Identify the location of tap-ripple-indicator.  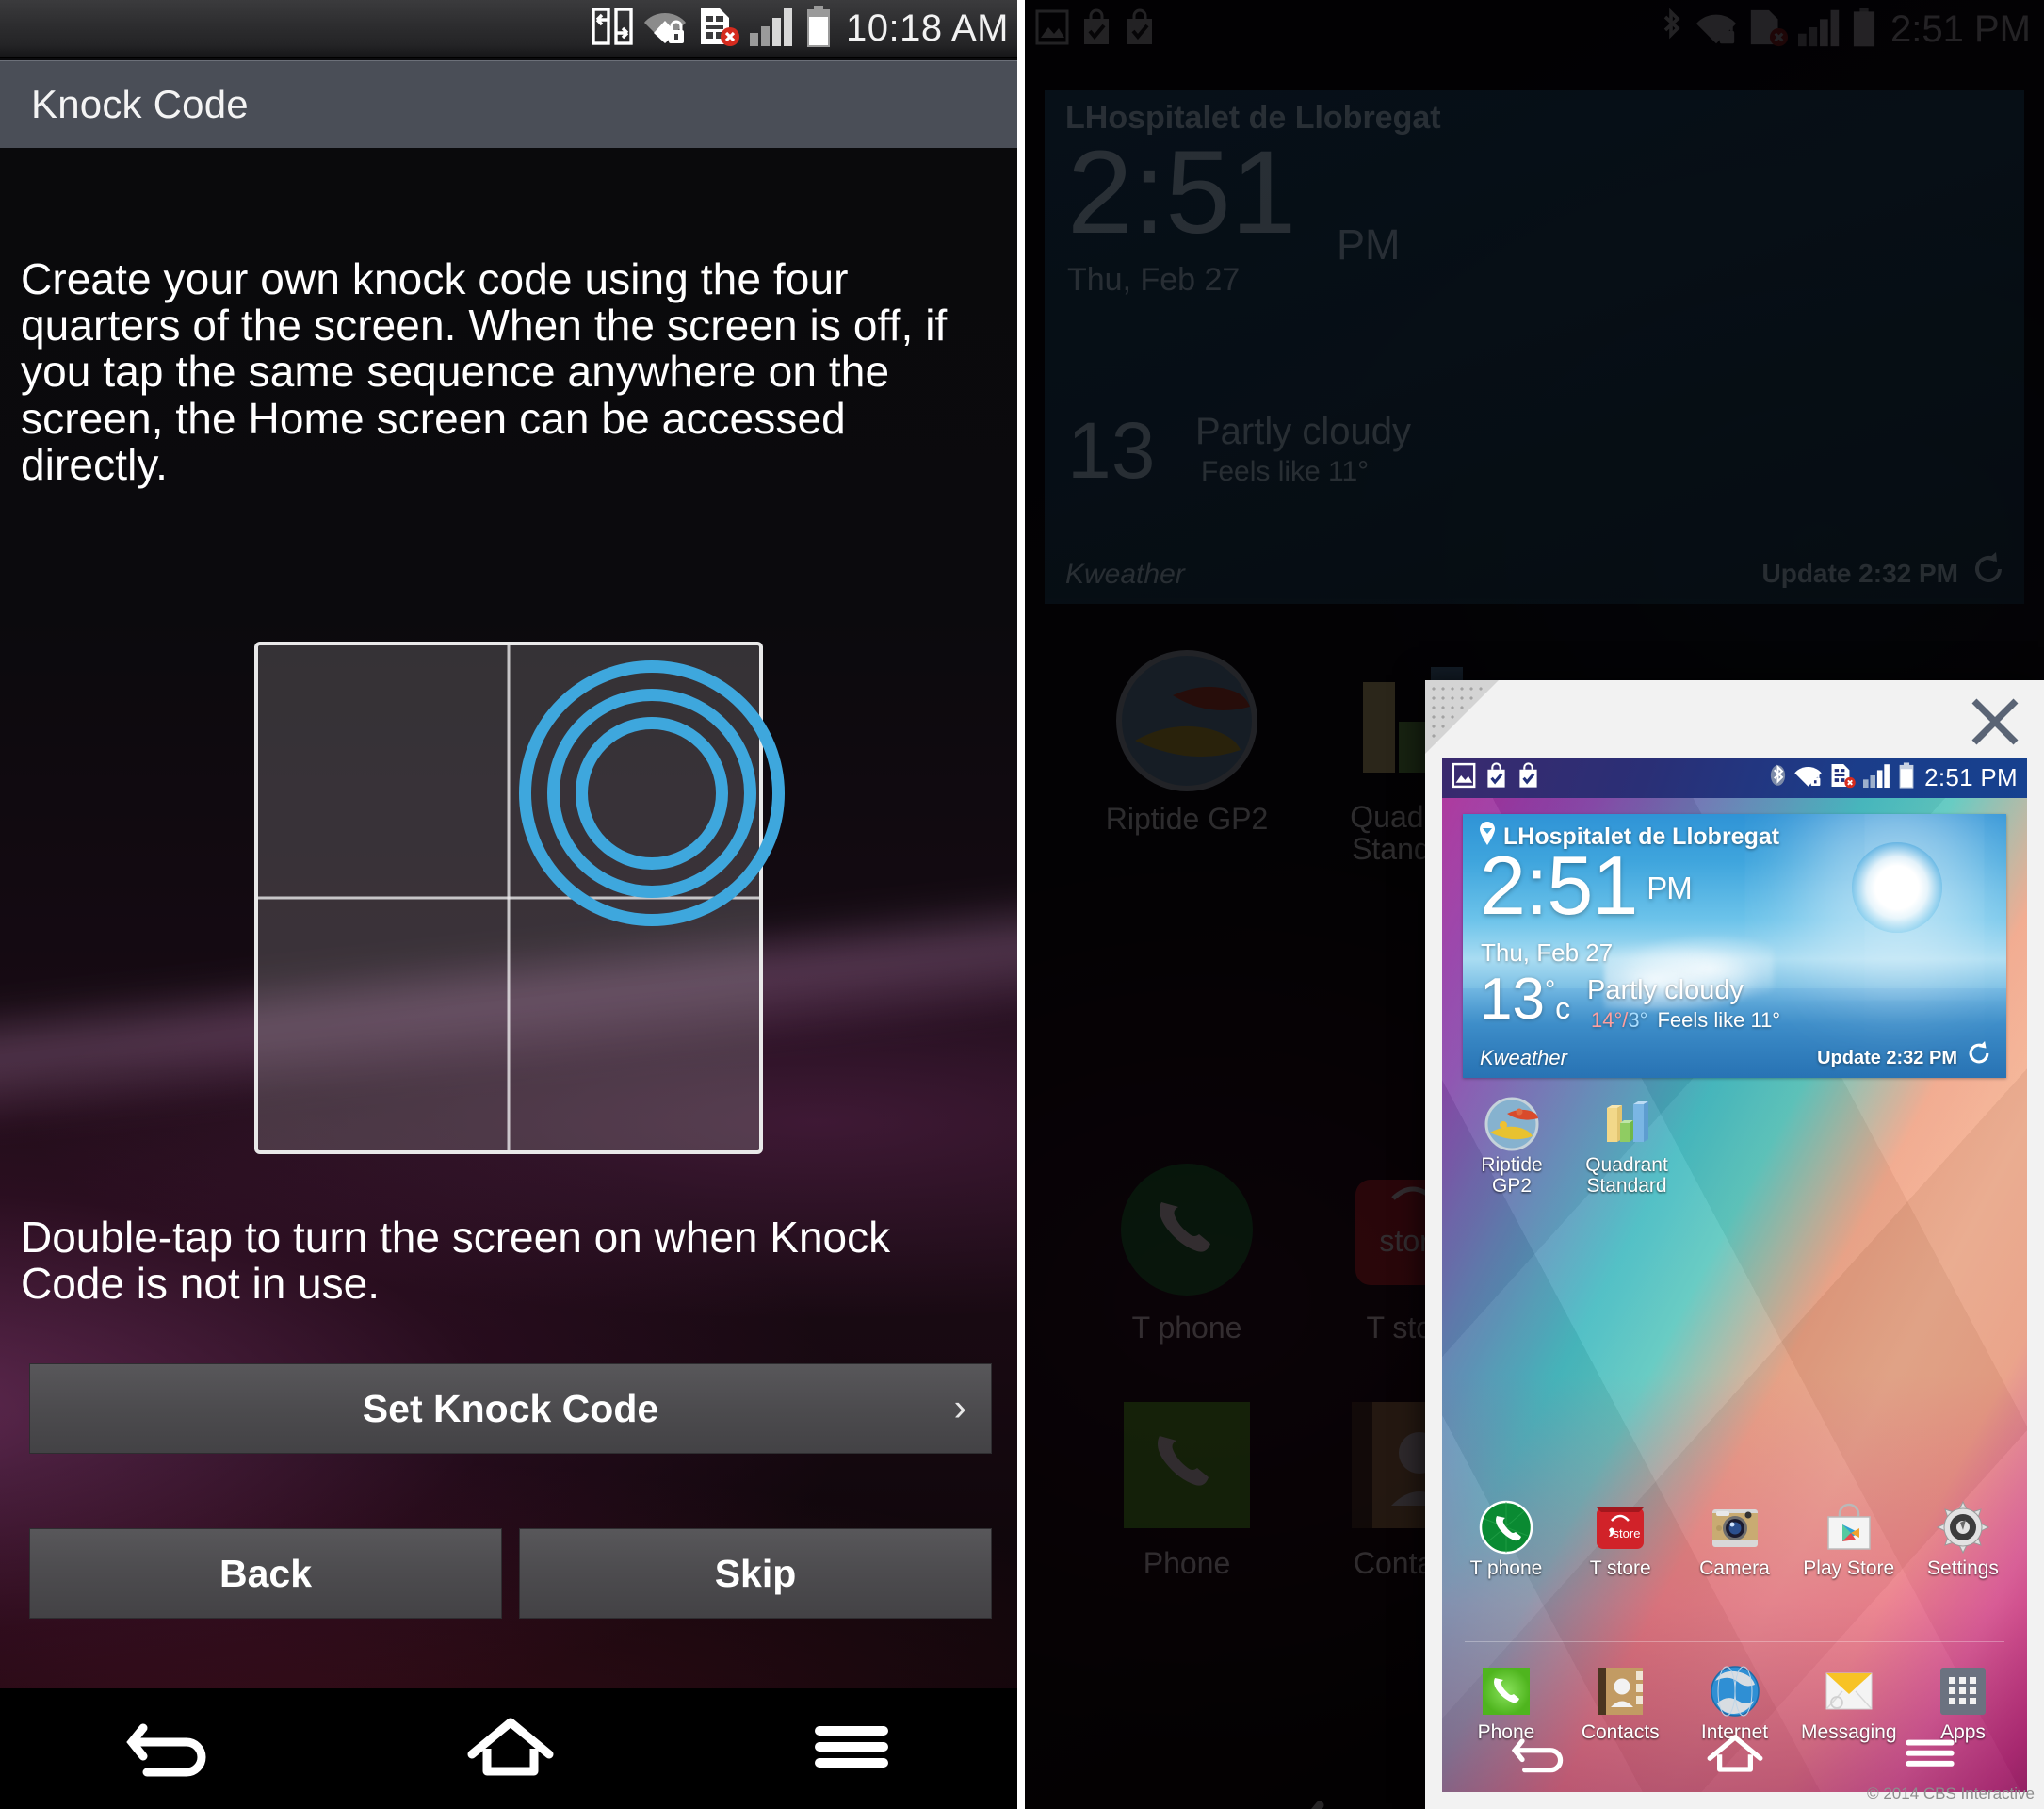
(651, 793).